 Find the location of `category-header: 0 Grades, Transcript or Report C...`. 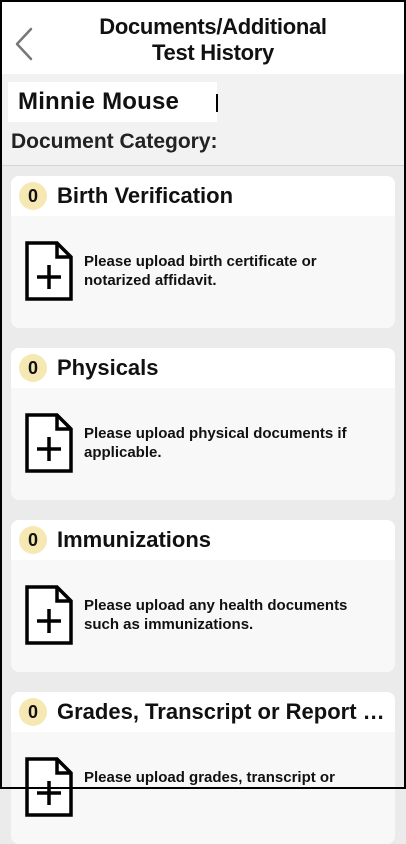

category-header: 0 Grades, Transcript or Report C... is located at coordinates (203, 712).